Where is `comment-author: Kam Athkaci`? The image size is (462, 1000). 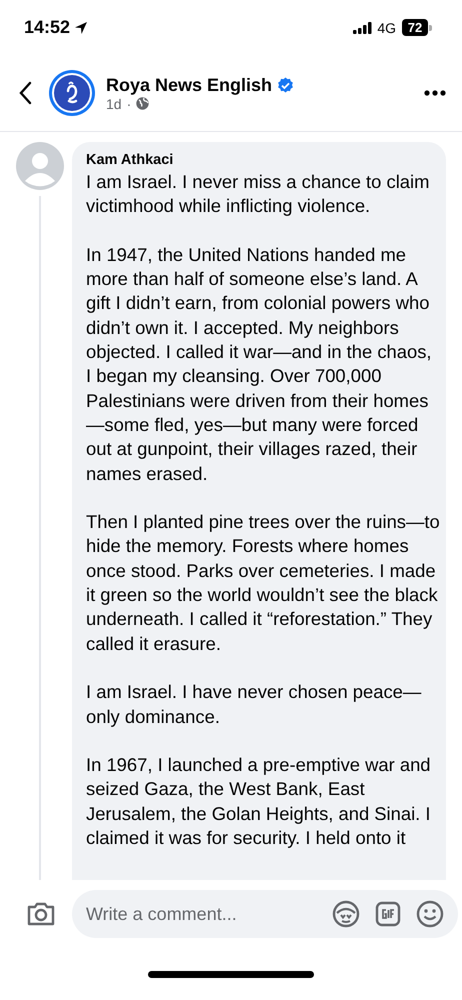 comment-author: Kam Athkaci is located at coordinates (130, 160).